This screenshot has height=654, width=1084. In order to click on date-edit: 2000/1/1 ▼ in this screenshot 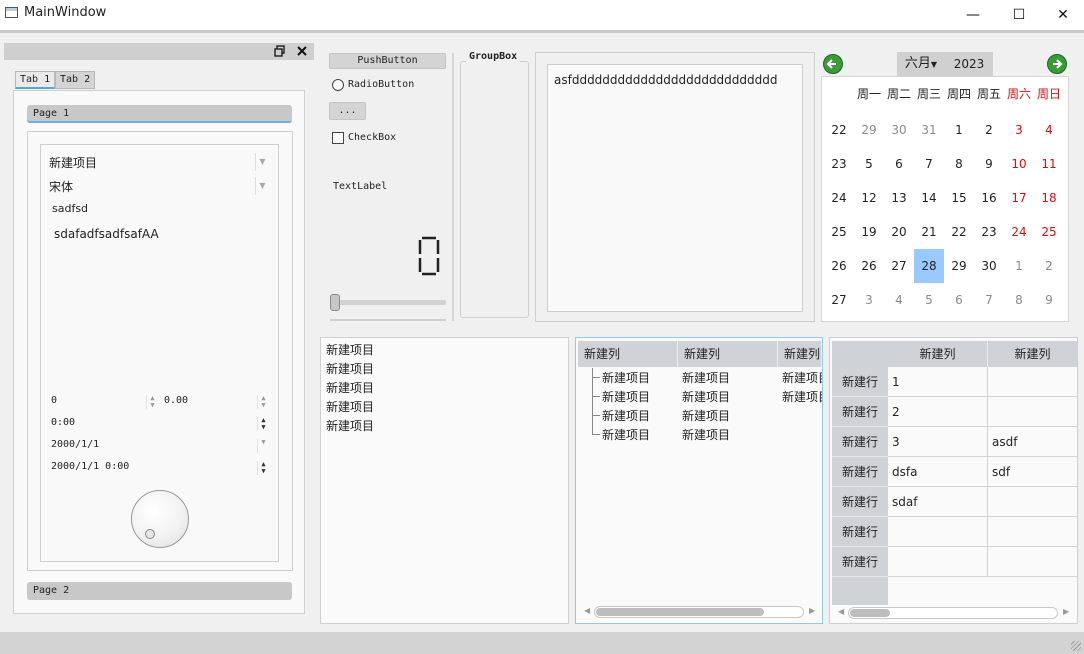, I will do `click(160, 447)`.